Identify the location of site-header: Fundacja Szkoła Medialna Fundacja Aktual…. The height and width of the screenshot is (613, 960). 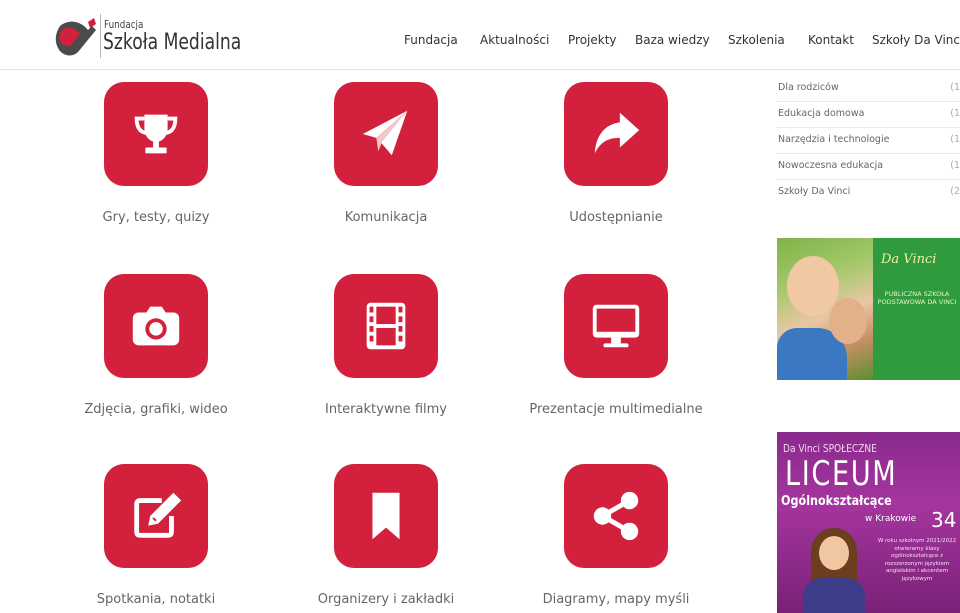
(480, 35).